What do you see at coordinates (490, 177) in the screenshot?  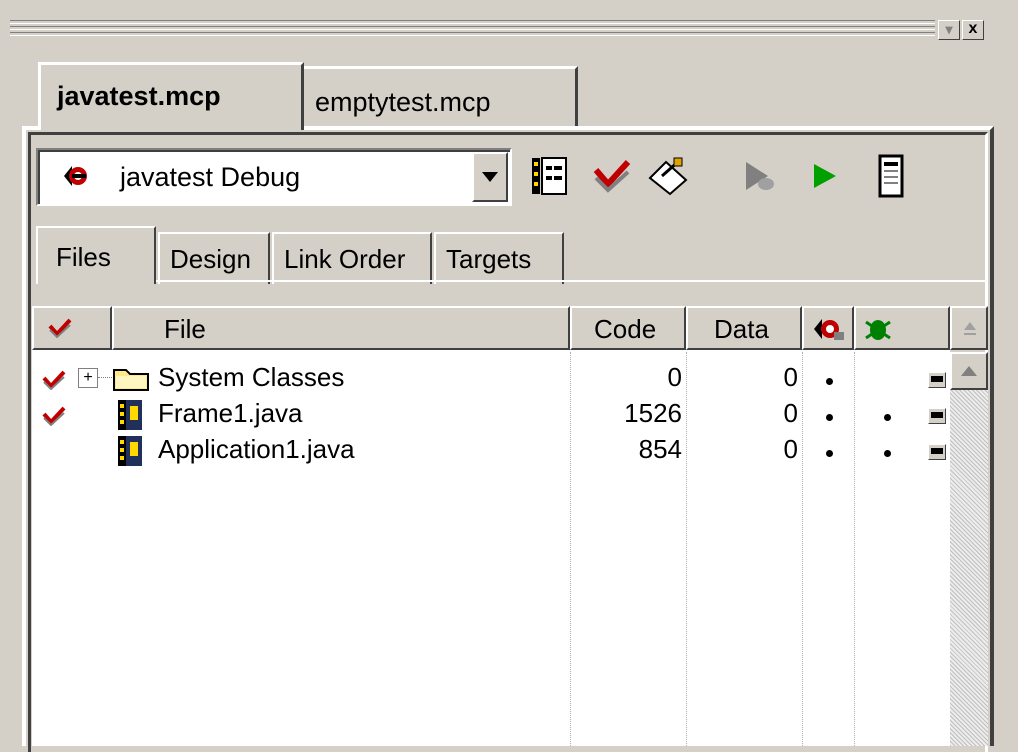 I see `chevron-down-icon` at bounding box center [490, 177].